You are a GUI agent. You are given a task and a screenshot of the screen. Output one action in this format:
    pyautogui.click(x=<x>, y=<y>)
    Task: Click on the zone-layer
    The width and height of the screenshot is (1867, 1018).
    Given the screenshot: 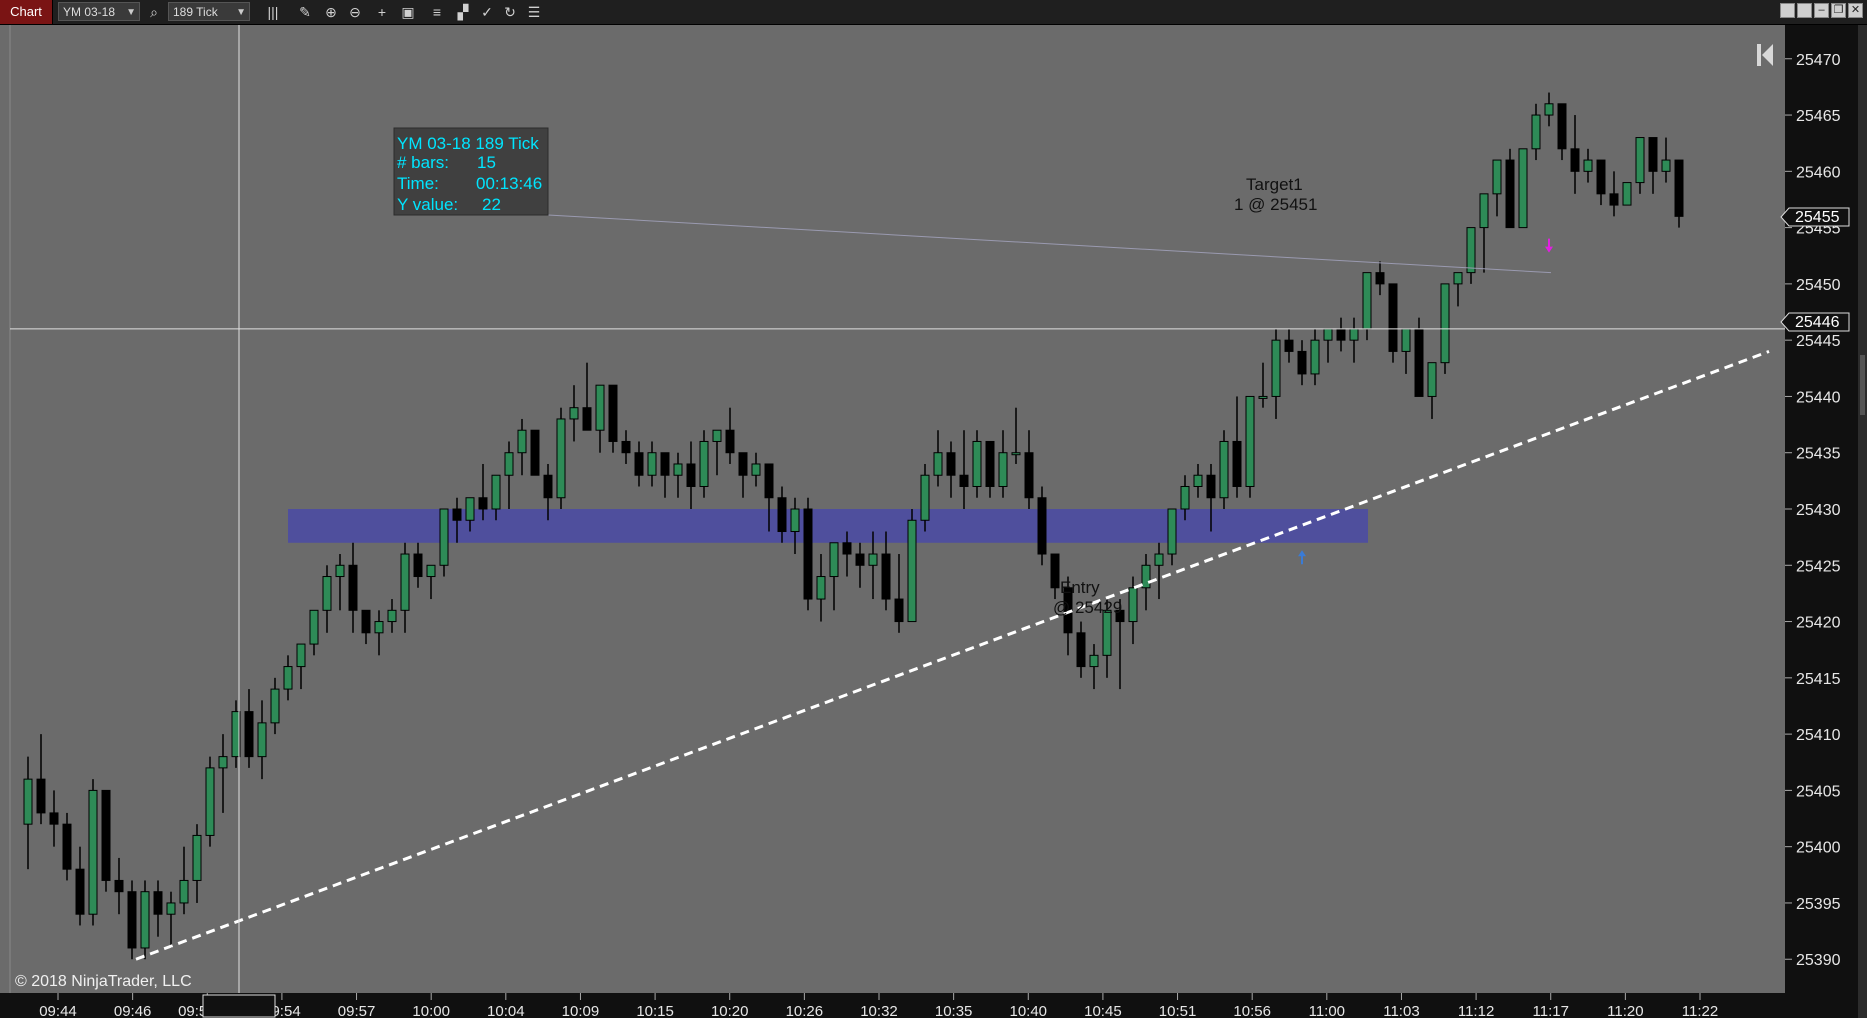 What is the action you would take?
    pyautogui.click(x=828, y=526)
    